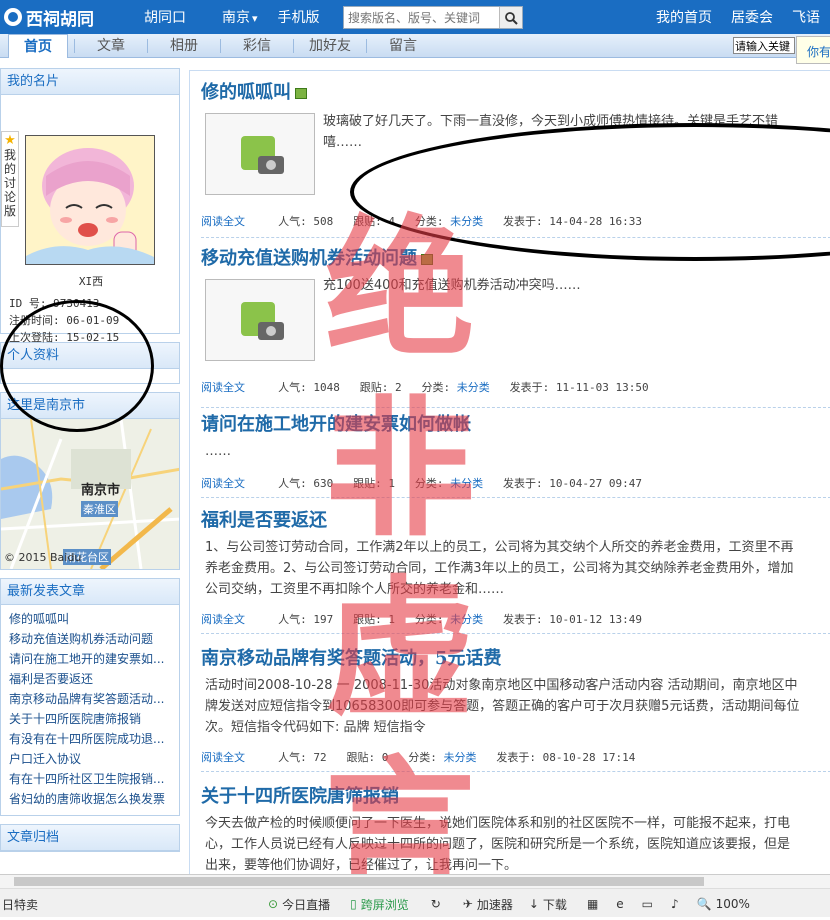 The height and width of the screenshot is (920, 830). What do you see at coordinates (495, 904) in the screenshot?
I see `status-accelerator: 加速器` at bounding box center [495, 904].